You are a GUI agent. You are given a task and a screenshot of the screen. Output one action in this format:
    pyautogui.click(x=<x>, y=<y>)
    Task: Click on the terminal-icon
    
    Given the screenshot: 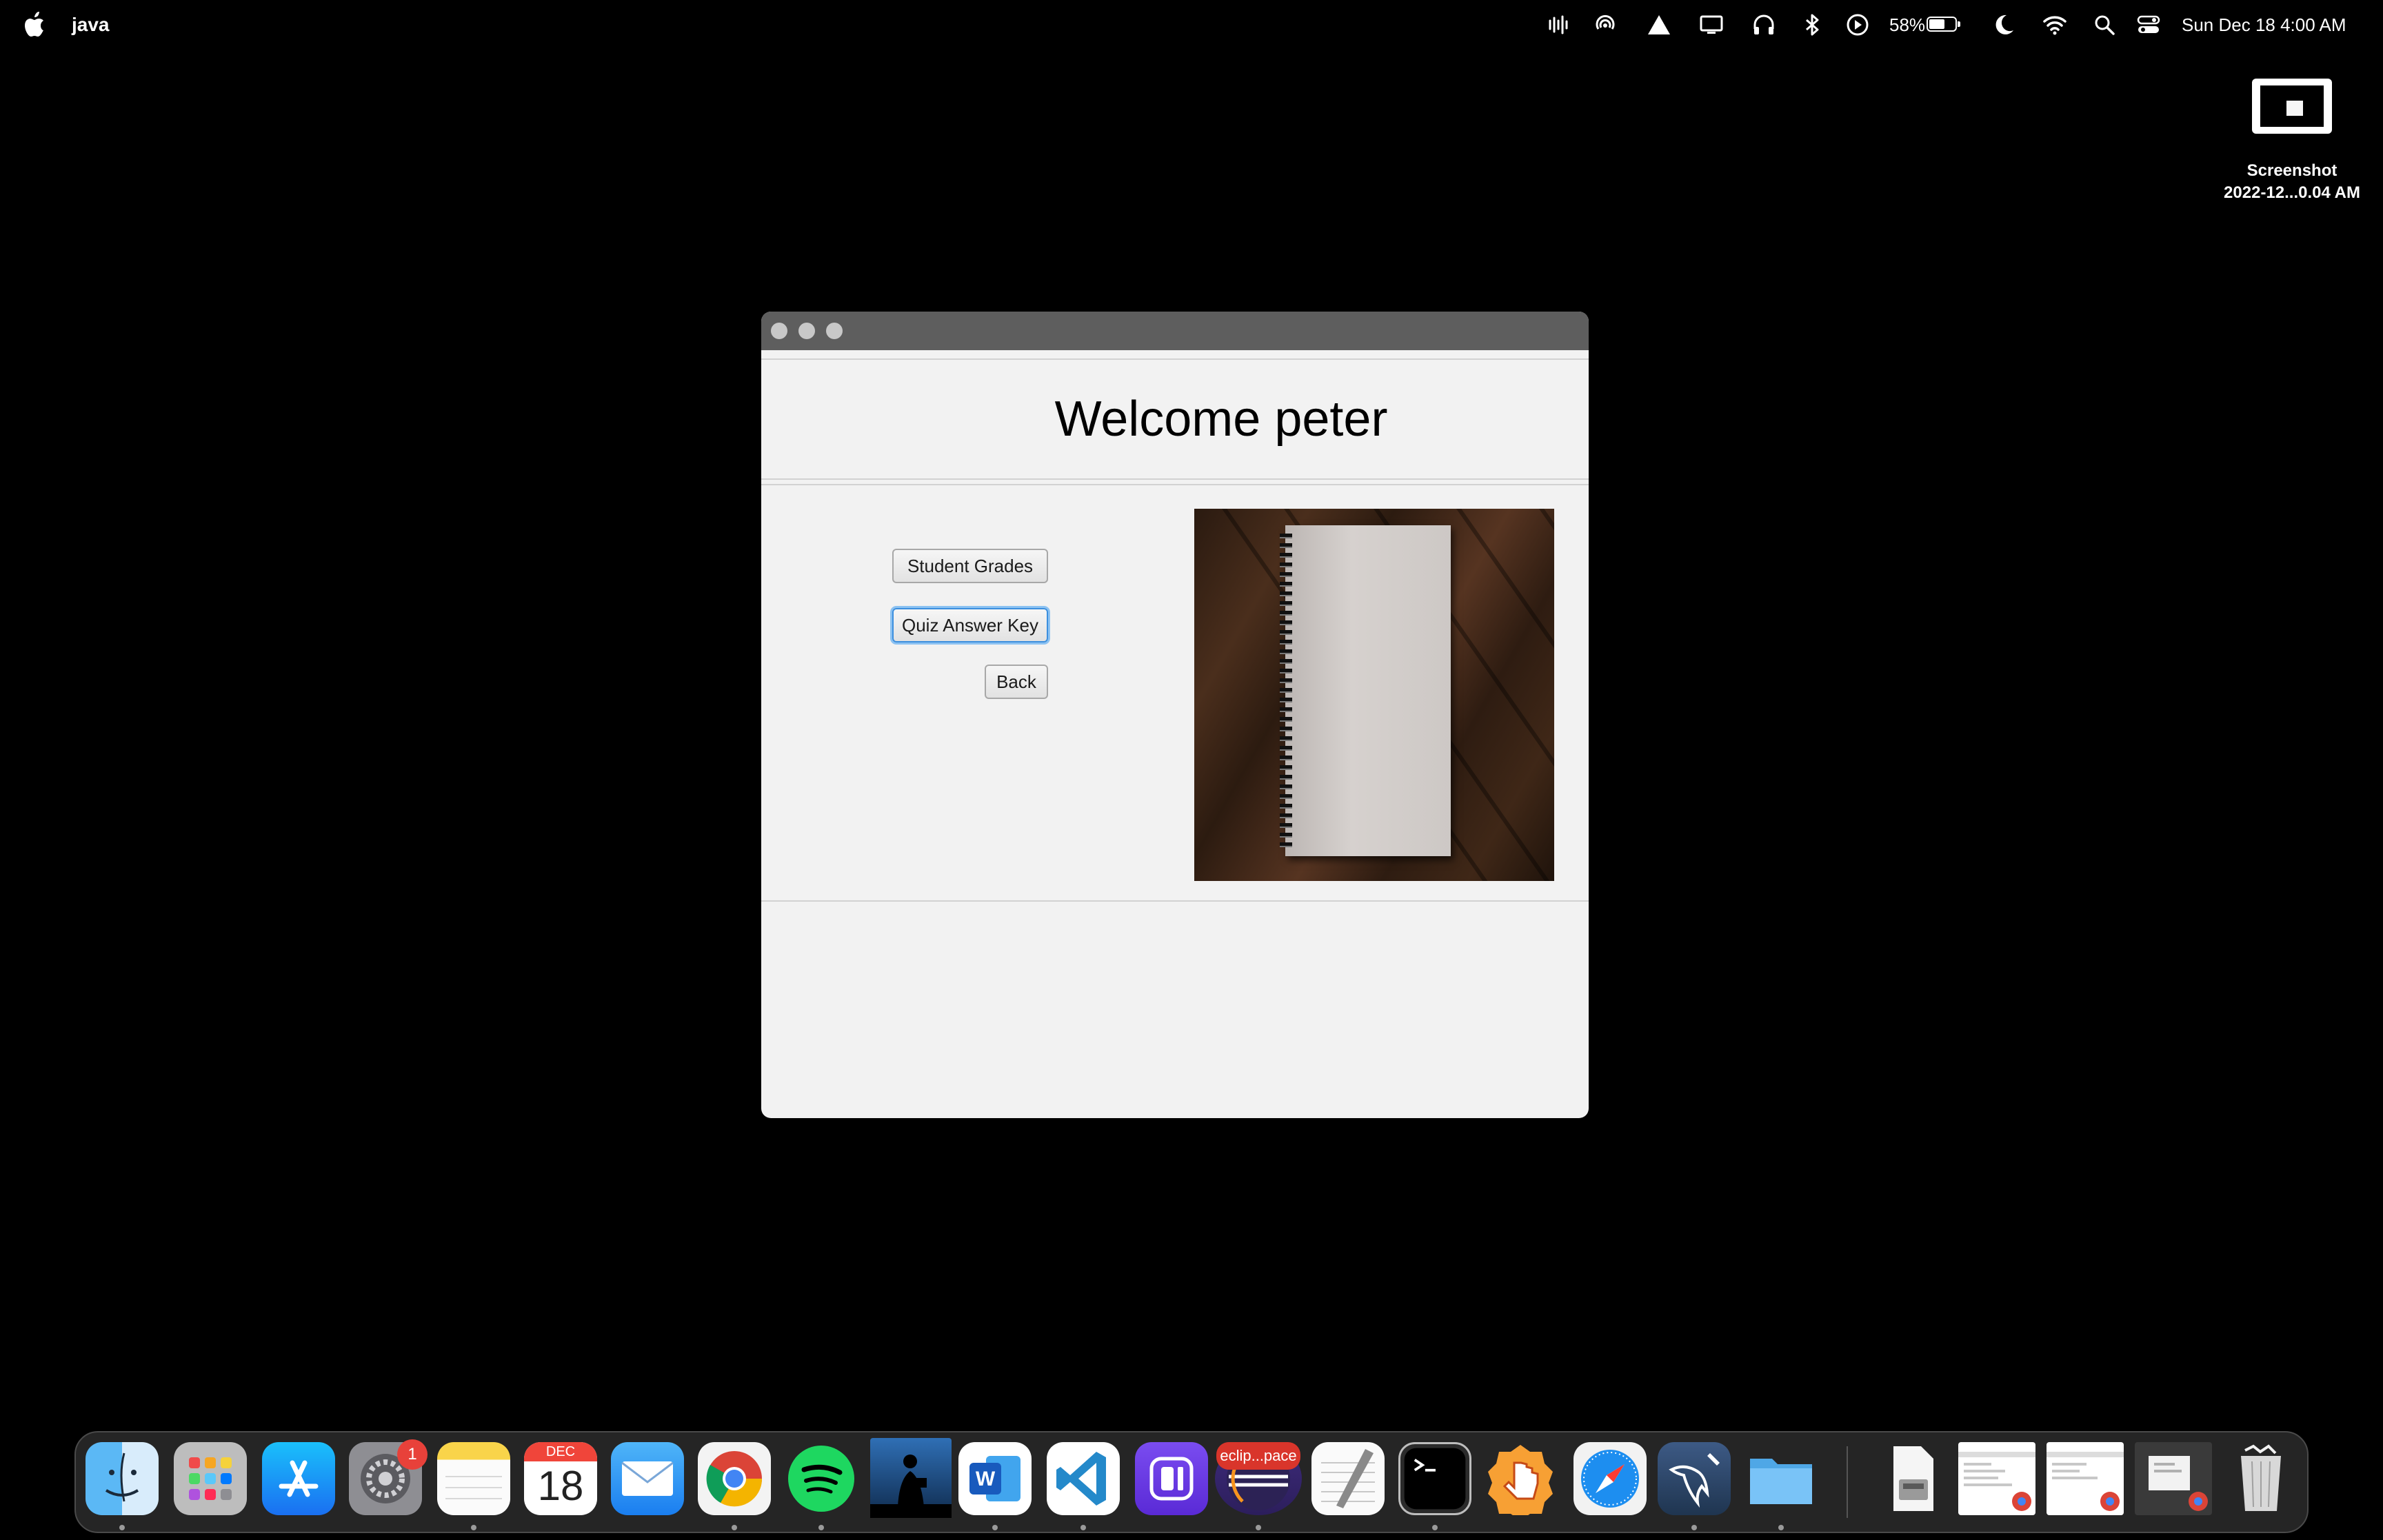 What is the action you would take?
    pyautogui.click(x=1434, y=1479)
    